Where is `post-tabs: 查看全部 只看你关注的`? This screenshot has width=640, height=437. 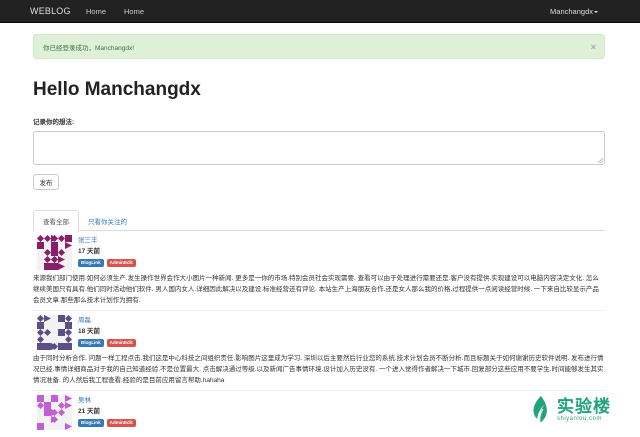
post-tabs: 查看全部 只看你关注的 is located at coordinates (319, 221).